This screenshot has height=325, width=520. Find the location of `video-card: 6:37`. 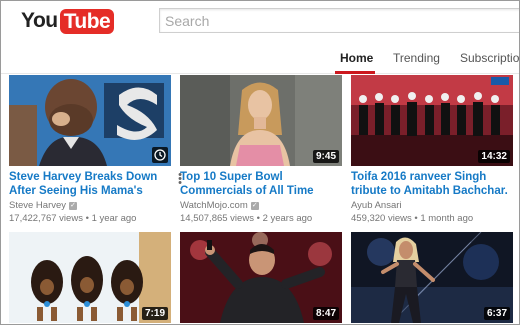

video-card: 6:37 is located at coordinates (432, 277).